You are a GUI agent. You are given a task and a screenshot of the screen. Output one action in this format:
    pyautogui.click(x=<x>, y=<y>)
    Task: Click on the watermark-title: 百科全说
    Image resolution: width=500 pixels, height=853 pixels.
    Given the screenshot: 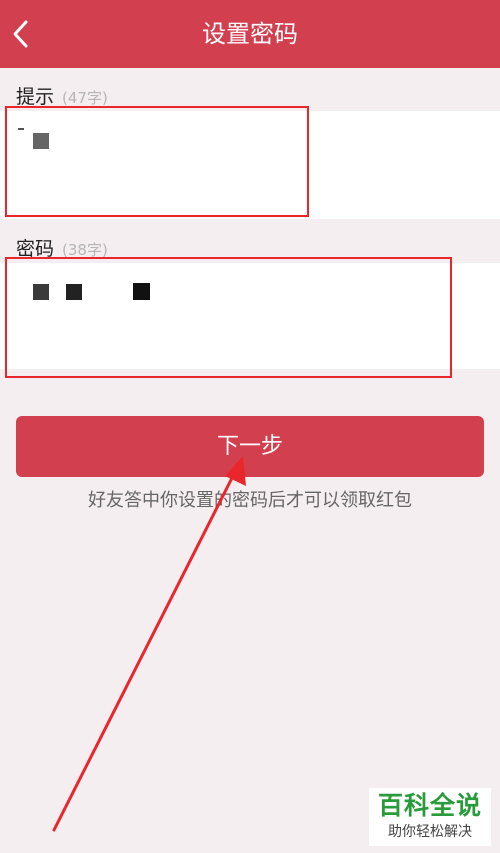 What is the action you would take?
    pyautogui.click(x=429, y=805)
    